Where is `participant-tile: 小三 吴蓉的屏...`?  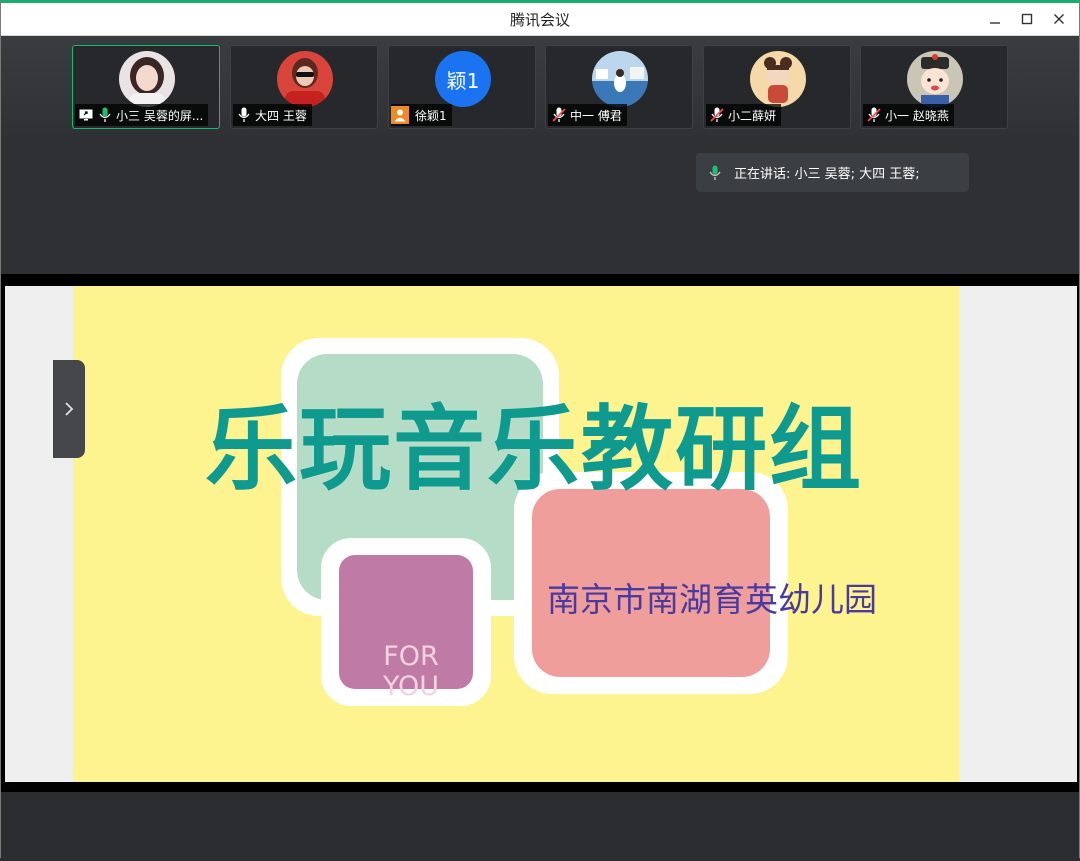
participant-tile: 小三 吴蓉的屏... is located at coordinates (146, 87).